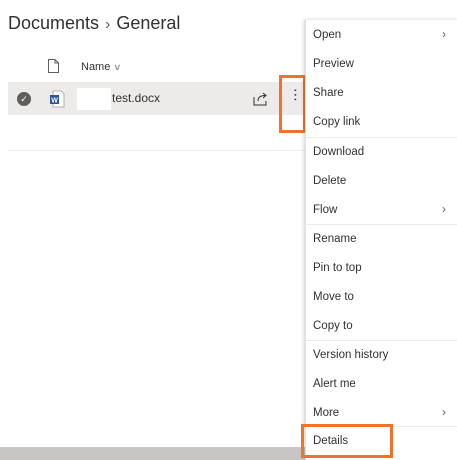 This screenshot has height=460, width=457. Describe the element at coordinates (152, 68) in the screenshot. I see `list-header: Name ∨` at that location.